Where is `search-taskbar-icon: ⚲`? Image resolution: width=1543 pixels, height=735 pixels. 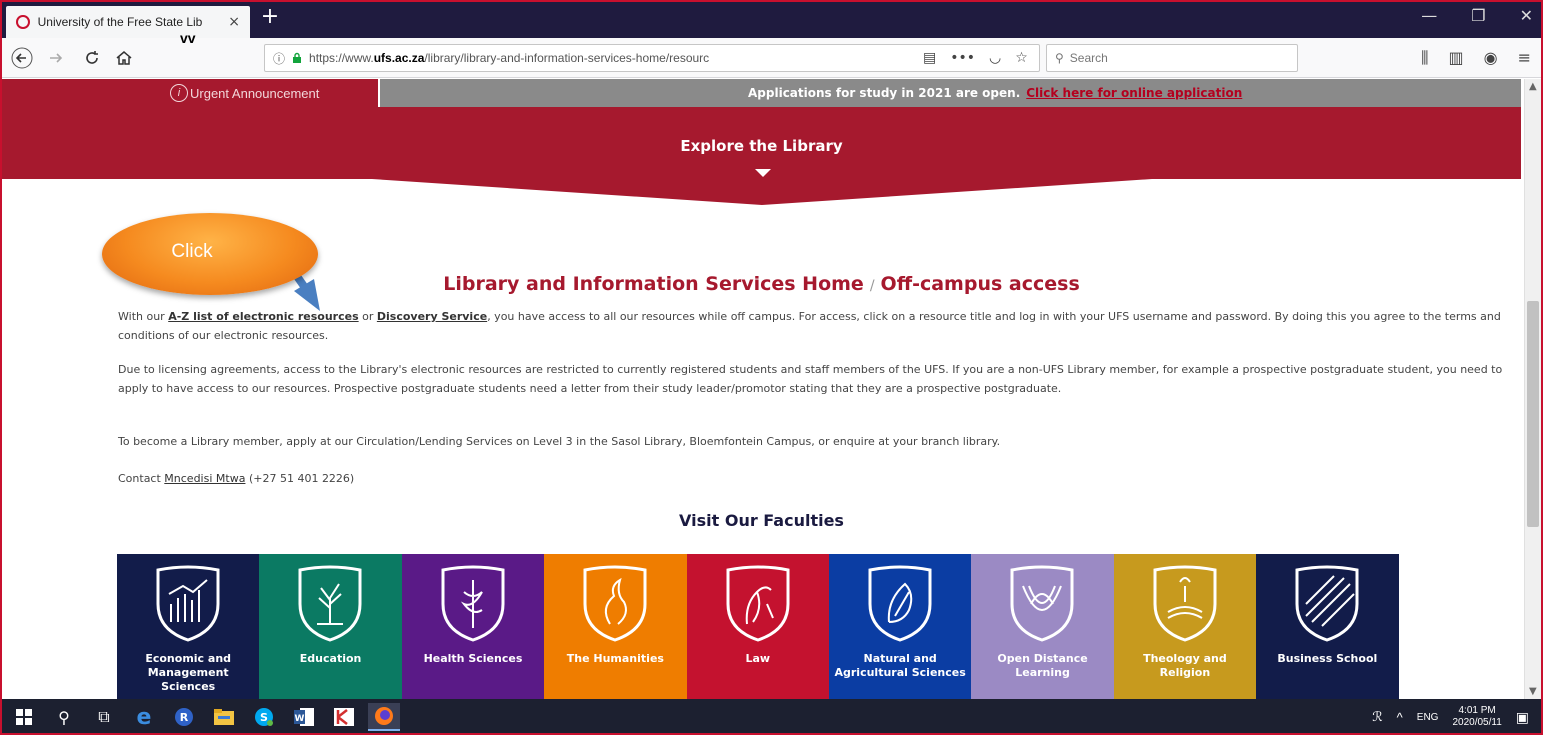 search-taskbar-icon: ⚲ is located at coordinates (64, 717).